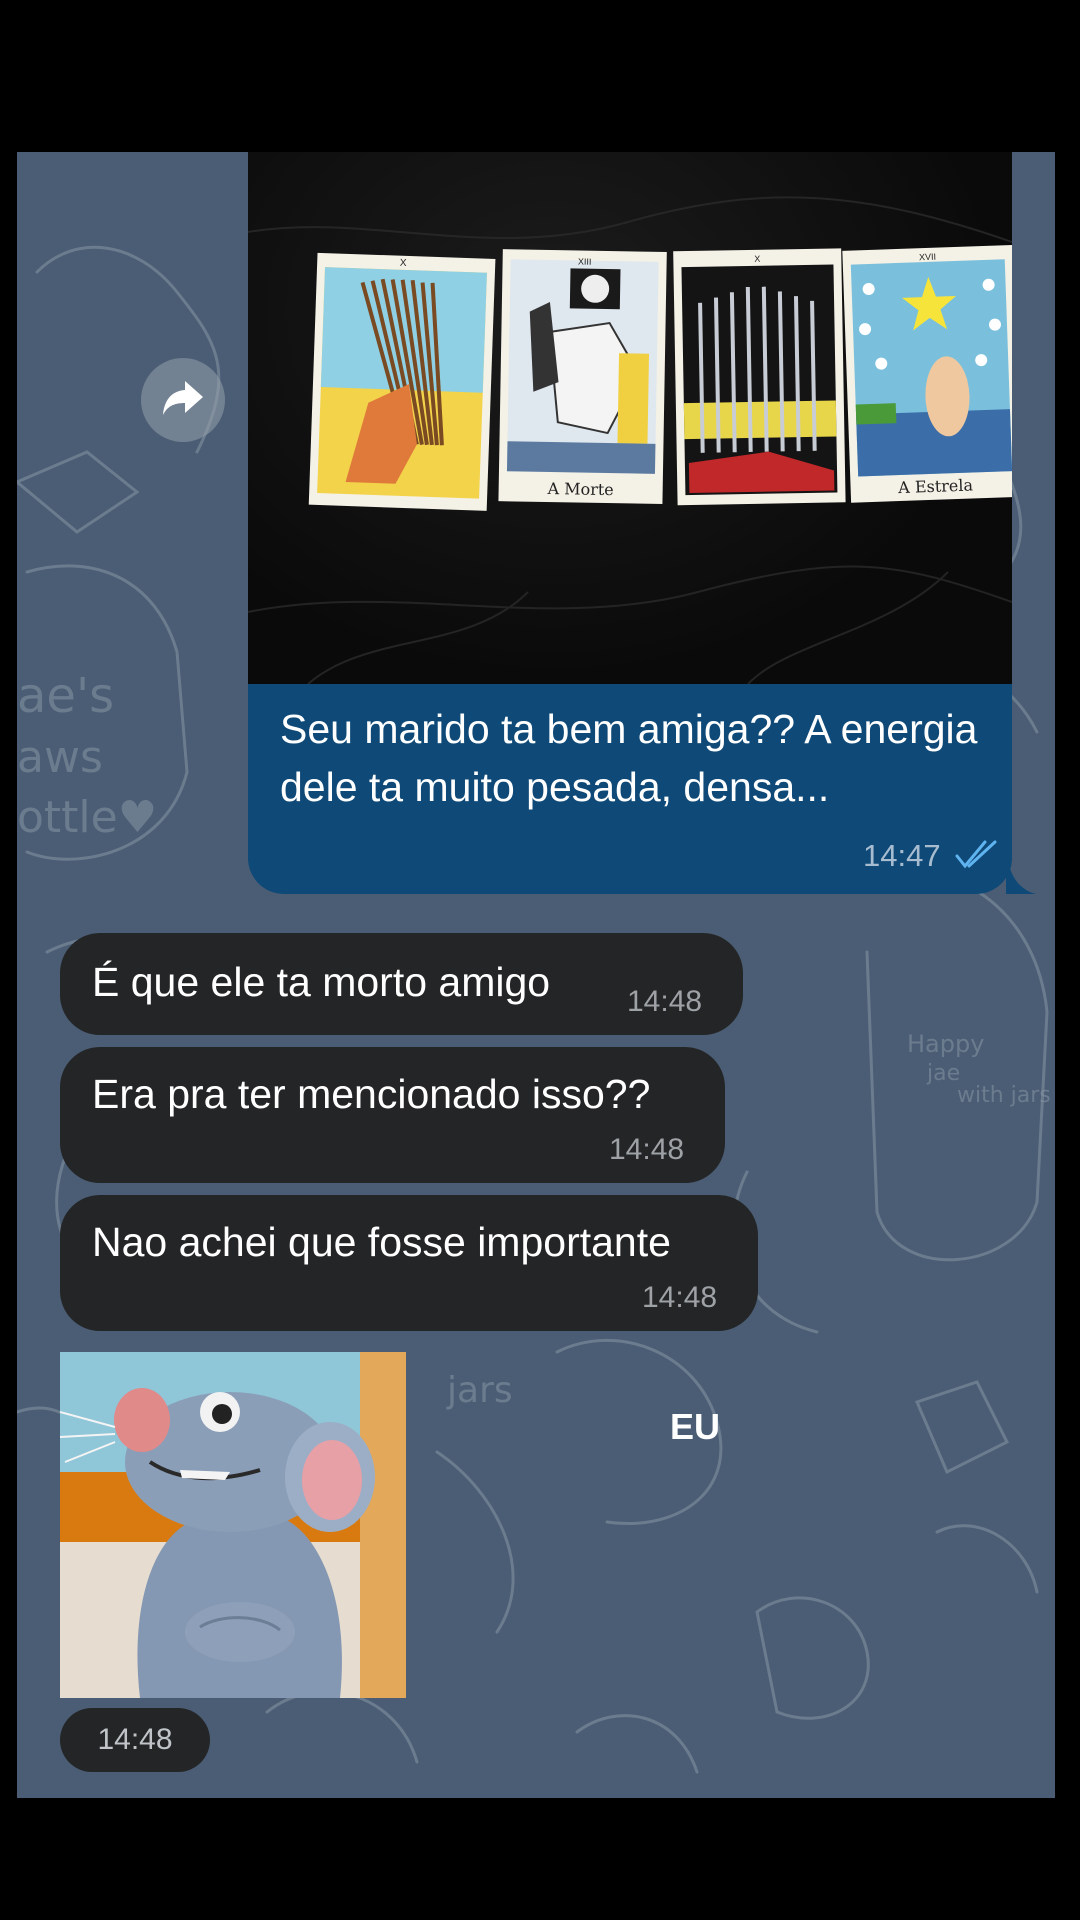 This screenshot has width=1080, height=1920. Describe the element at coordinates (585, 261) in the screenshot. I see `card-numeral: XIII` at that location.